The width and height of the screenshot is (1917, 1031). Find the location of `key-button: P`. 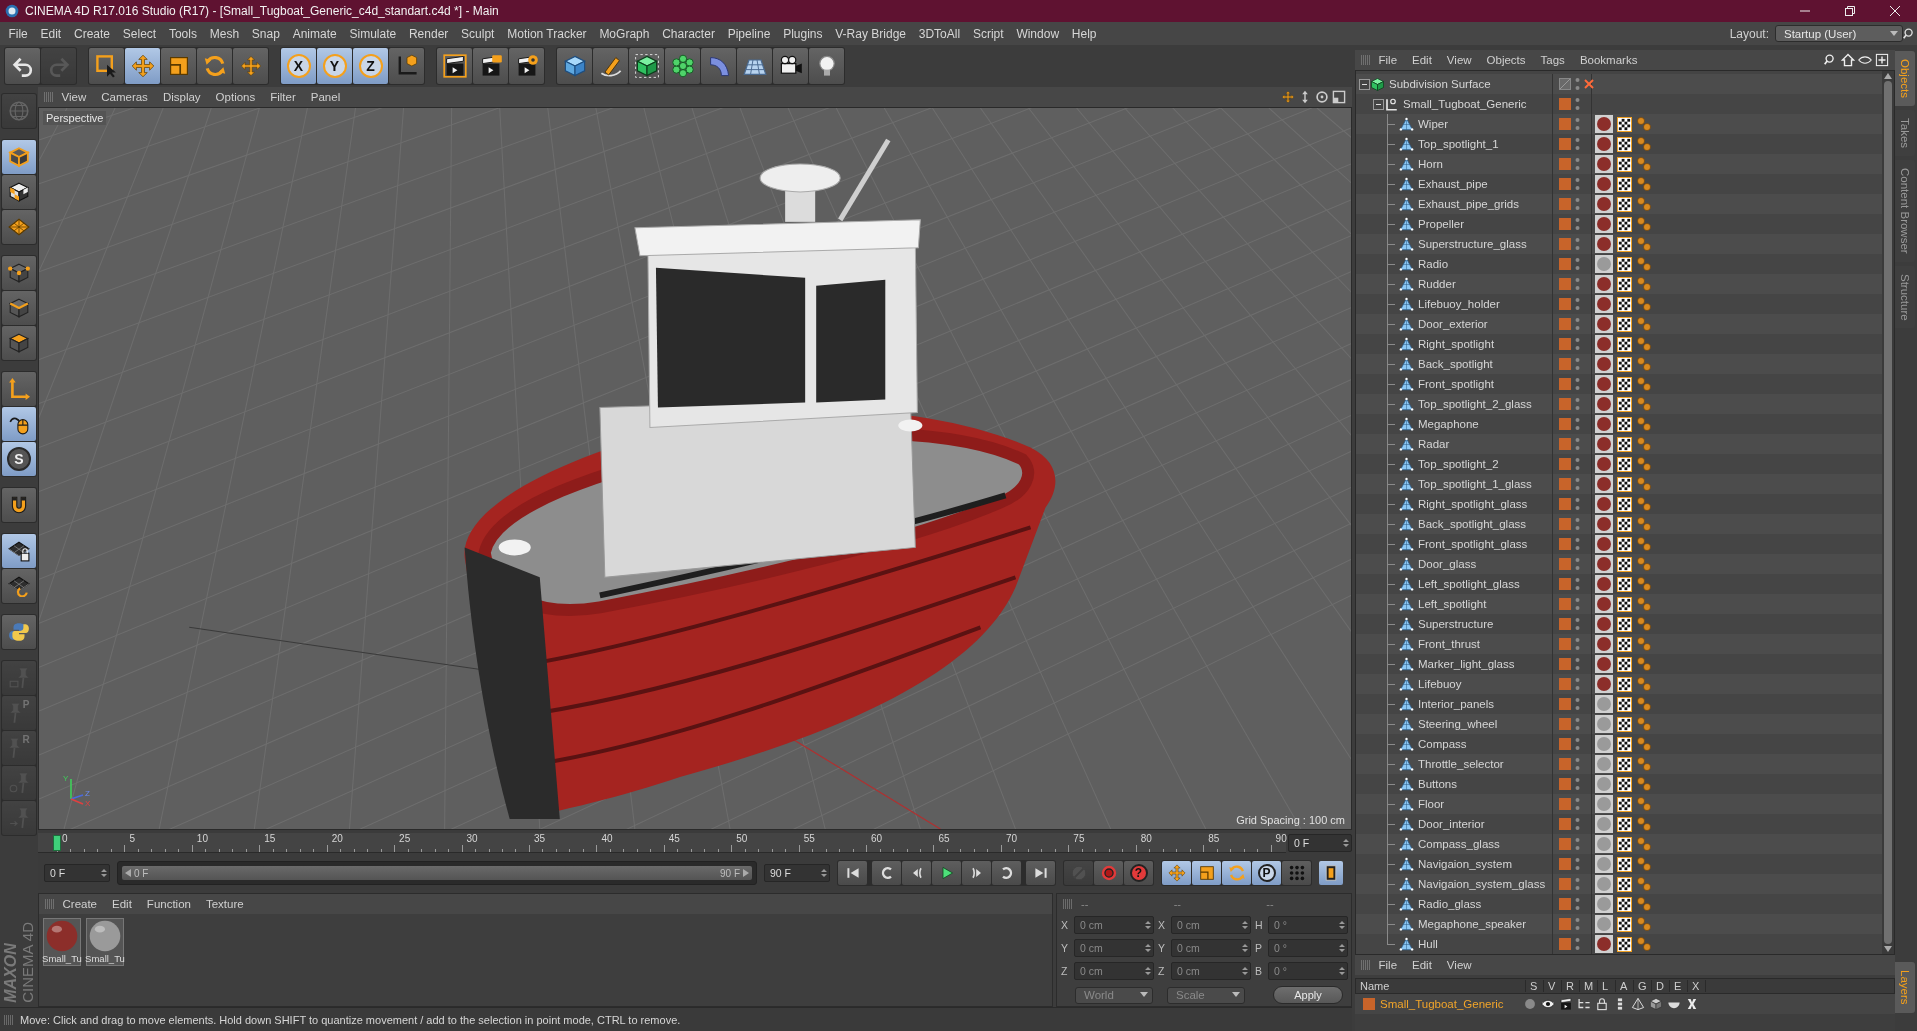

key-button: P is located at coordinates (1266, 873).